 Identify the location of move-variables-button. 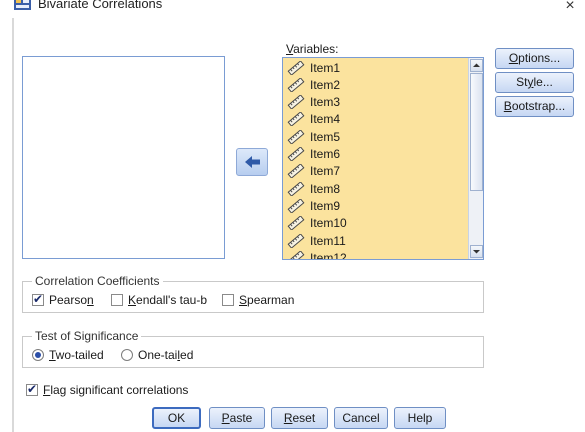
(252, 162).